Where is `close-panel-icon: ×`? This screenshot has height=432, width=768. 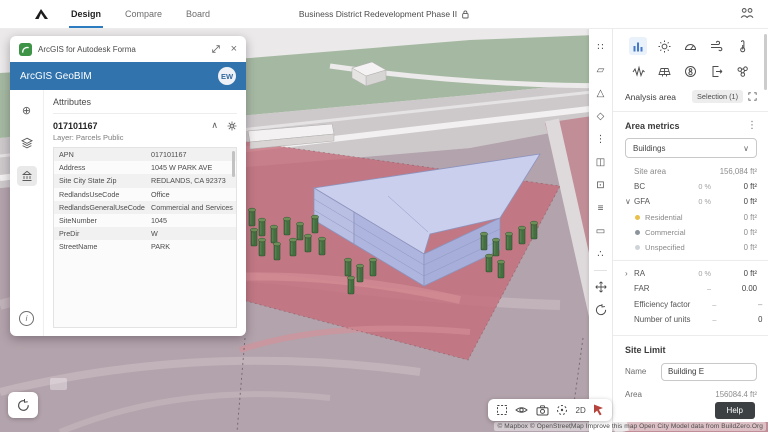
close-panel-icon: × is located at coordinates (234, 49).